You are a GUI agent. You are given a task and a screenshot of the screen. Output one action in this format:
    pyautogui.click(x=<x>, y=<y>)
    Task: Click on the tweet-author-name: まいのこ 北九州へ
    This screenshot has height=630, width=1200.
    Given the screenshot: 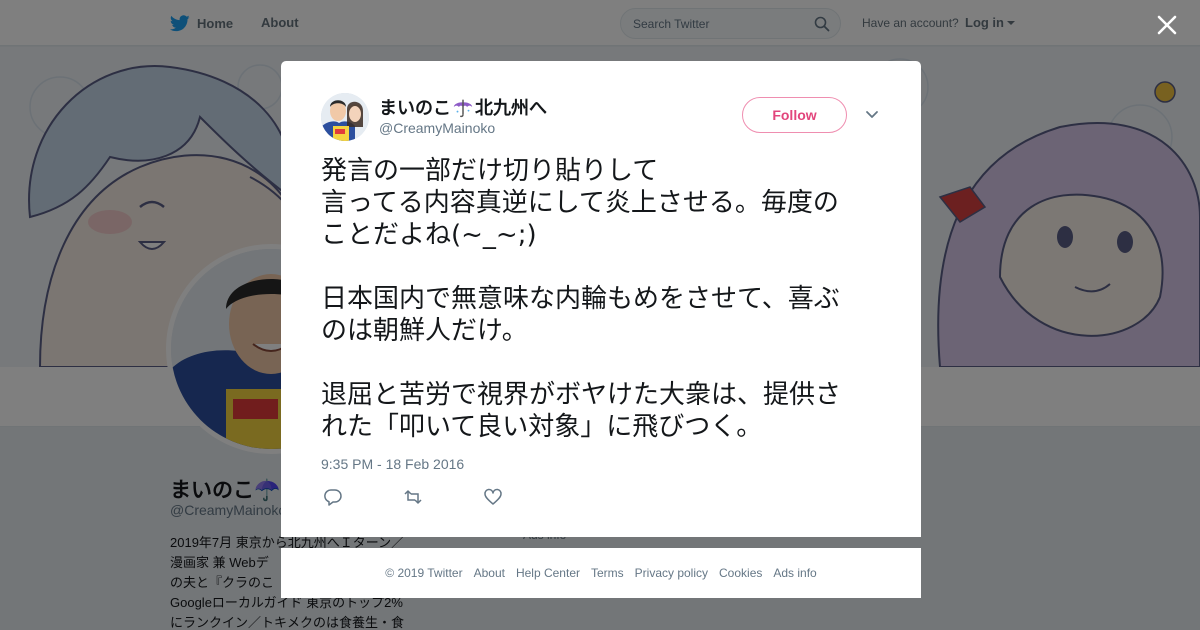 What is the action you would take?
    pyautogui.click(x=463, y=107)
    